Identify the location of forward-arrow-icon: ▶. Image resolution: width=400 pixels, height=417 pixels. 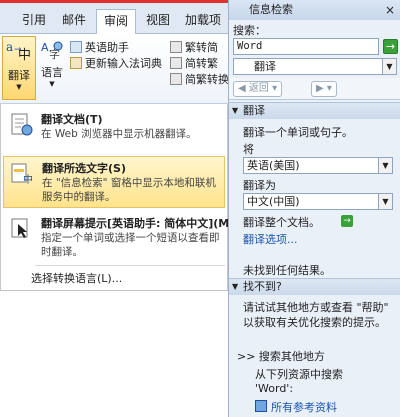
(320, 88).